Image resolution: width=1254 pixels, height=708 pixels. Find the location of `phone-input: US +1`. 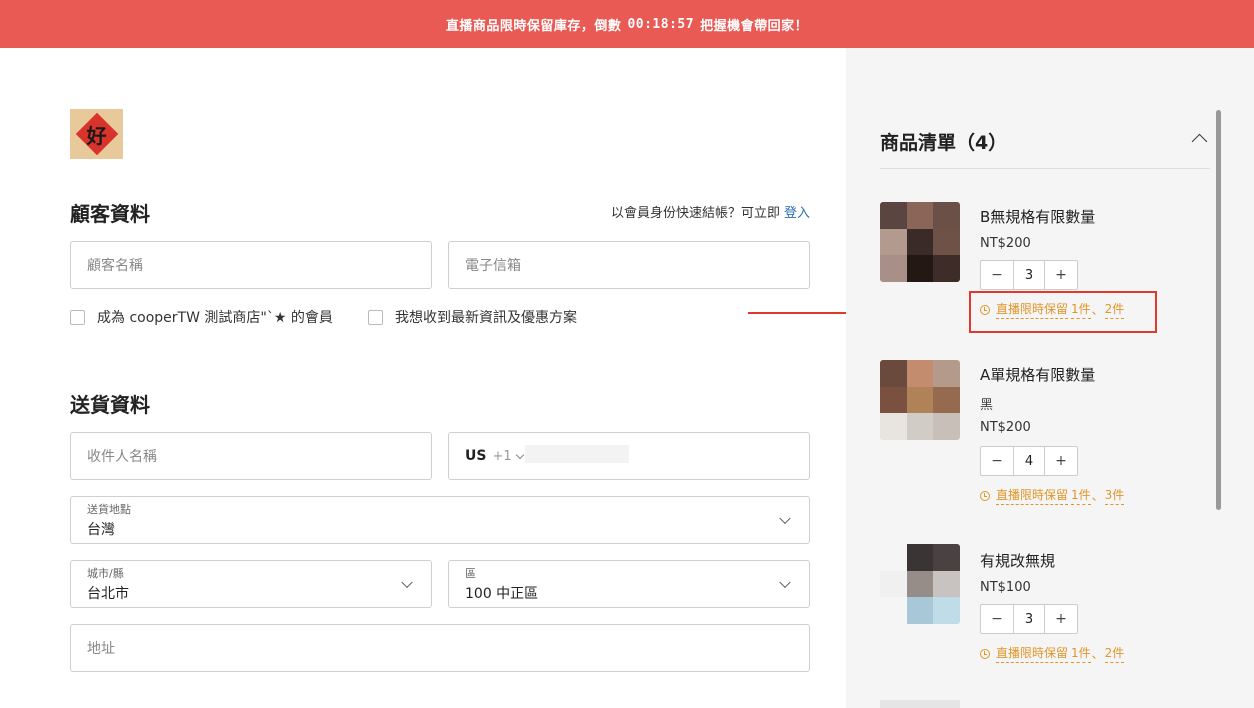

phone-input: US +1 is located at coordinates (629, 456).